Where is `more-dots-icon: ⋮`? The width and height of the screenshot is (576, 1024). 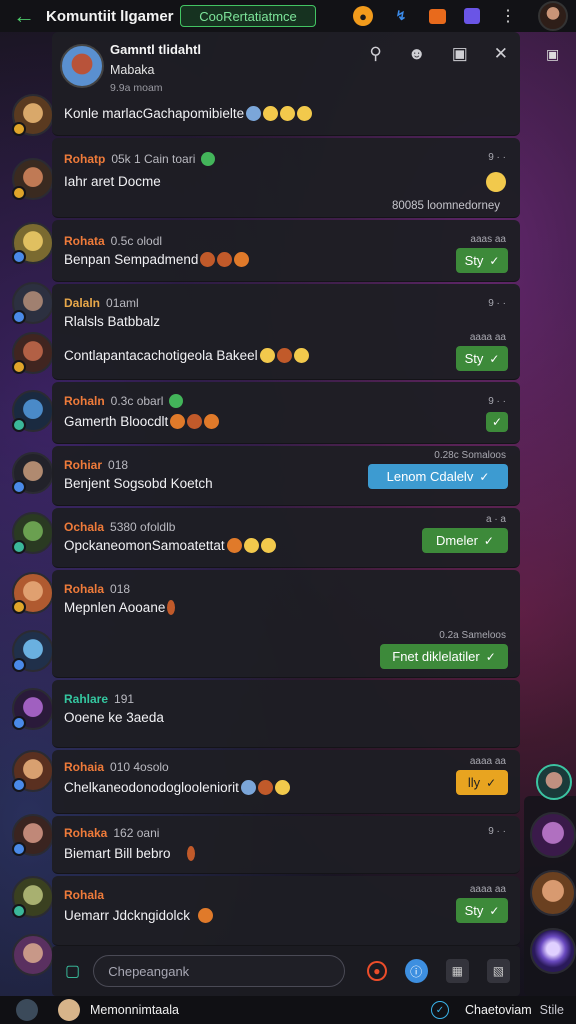
more-dots-icon: ⋮ is located at coordinates (508, 16).